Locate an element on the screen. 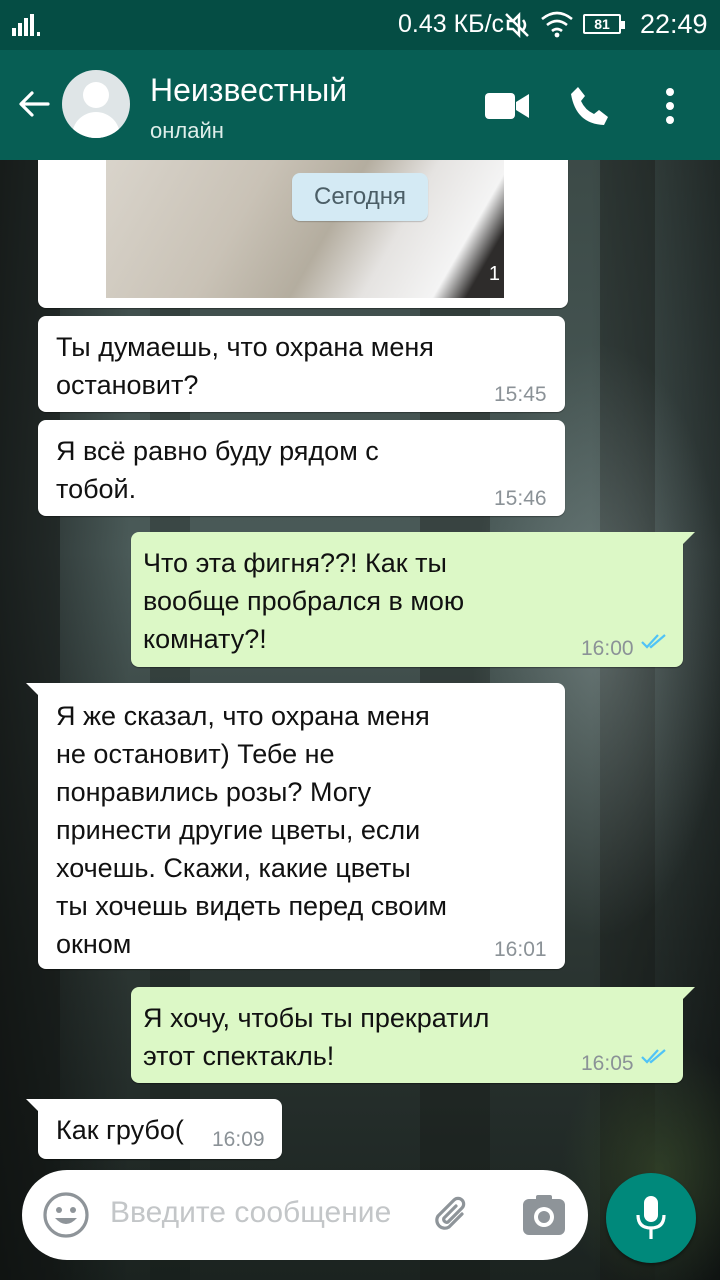 The image size is (720, 1280). message-time: 15:45 is located at coordinates (520, 394).